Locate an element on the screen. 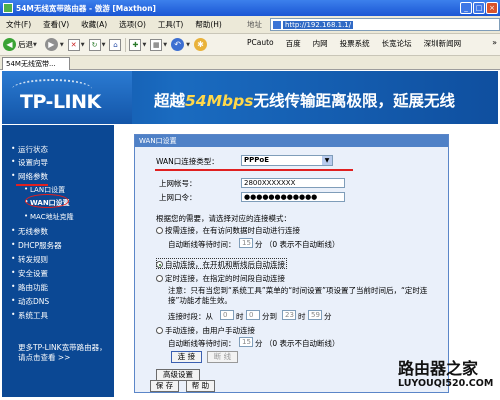 Image resolution: width=500 pixels, height=400 pixels. maximize-button: □ is located at coordinates (479, 8).